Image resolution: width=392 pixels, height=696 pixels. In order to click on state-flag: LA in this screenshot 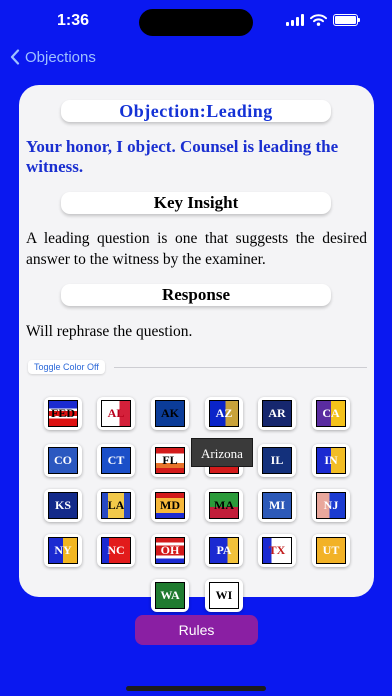, I will do `click(116, 505)`.